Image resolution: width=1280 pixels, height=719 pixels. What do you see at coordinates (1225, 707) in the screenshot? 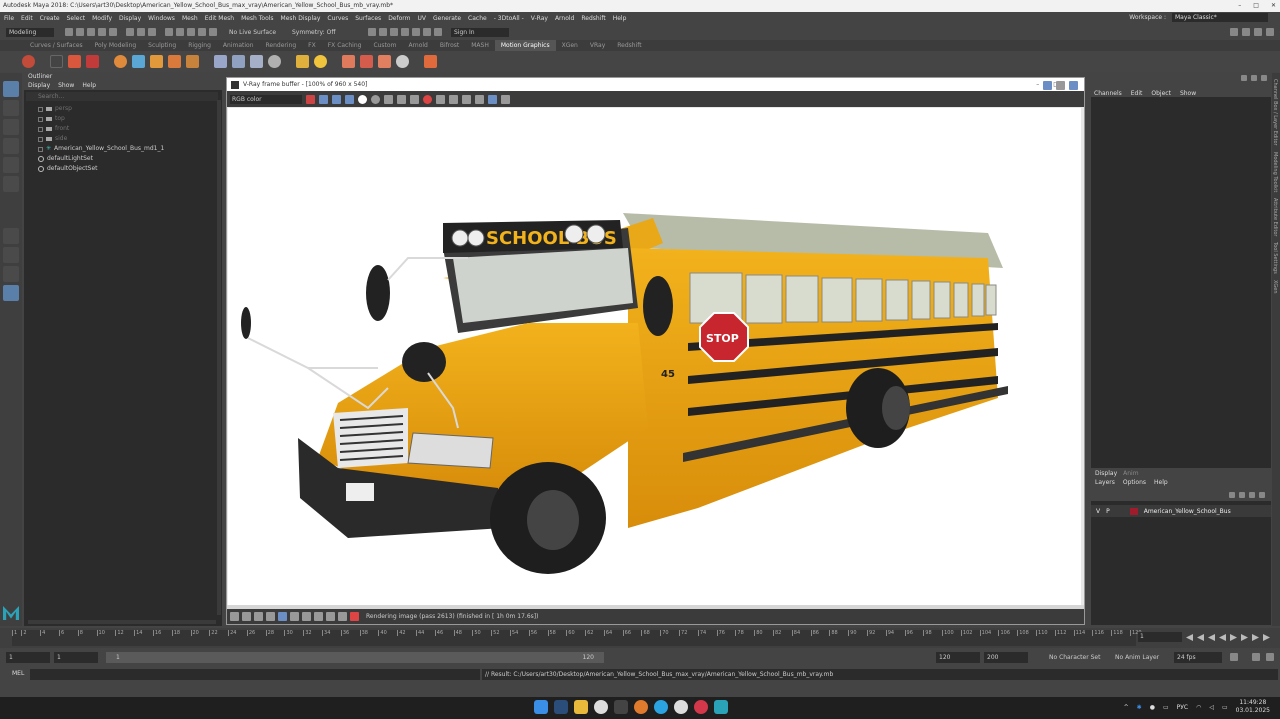
I see `battery-icon: ▭` at bounding box center [1225, 707].